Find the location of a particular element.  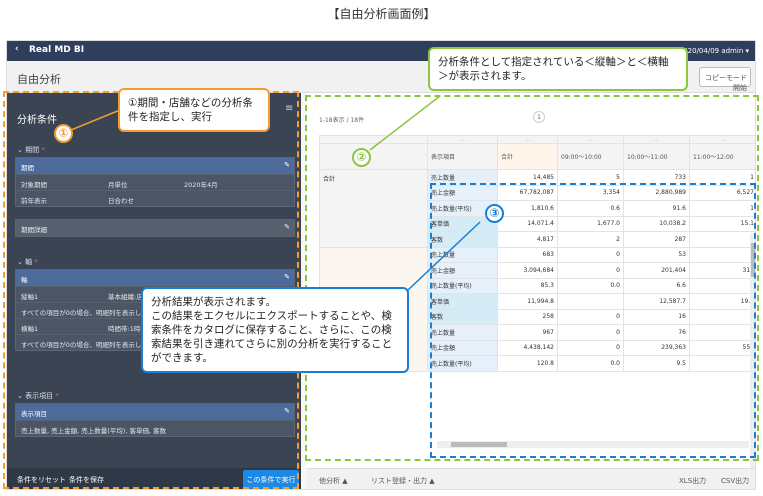

callout-axes: 分析条件として指定されている＜縦軸＞と＜横軸＞が表示されます。 is located at coordinates (558, 69).